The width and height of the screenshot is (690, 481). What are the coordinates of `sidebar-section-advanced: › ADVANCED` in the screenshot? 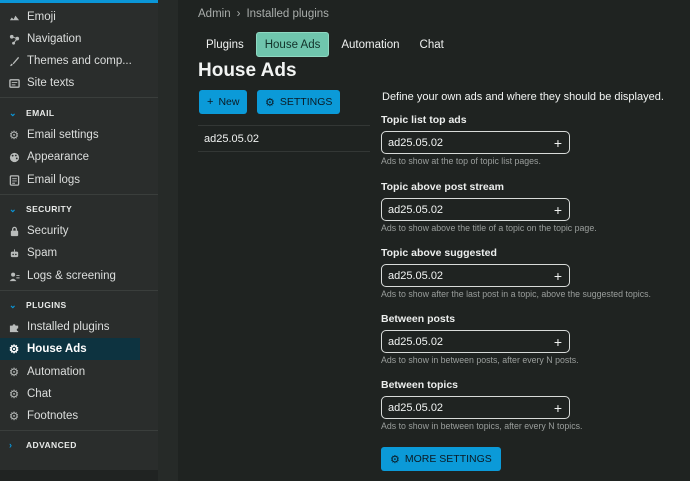 It's located at (75, 445).